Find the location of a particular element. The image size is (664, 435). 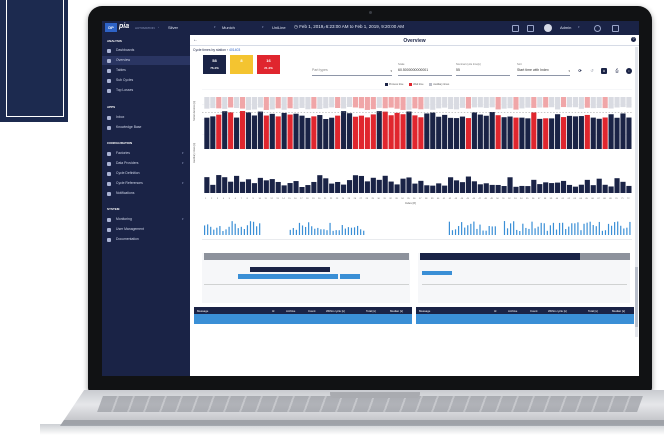

fullscreen-icon is located at coordinates (615, 28).